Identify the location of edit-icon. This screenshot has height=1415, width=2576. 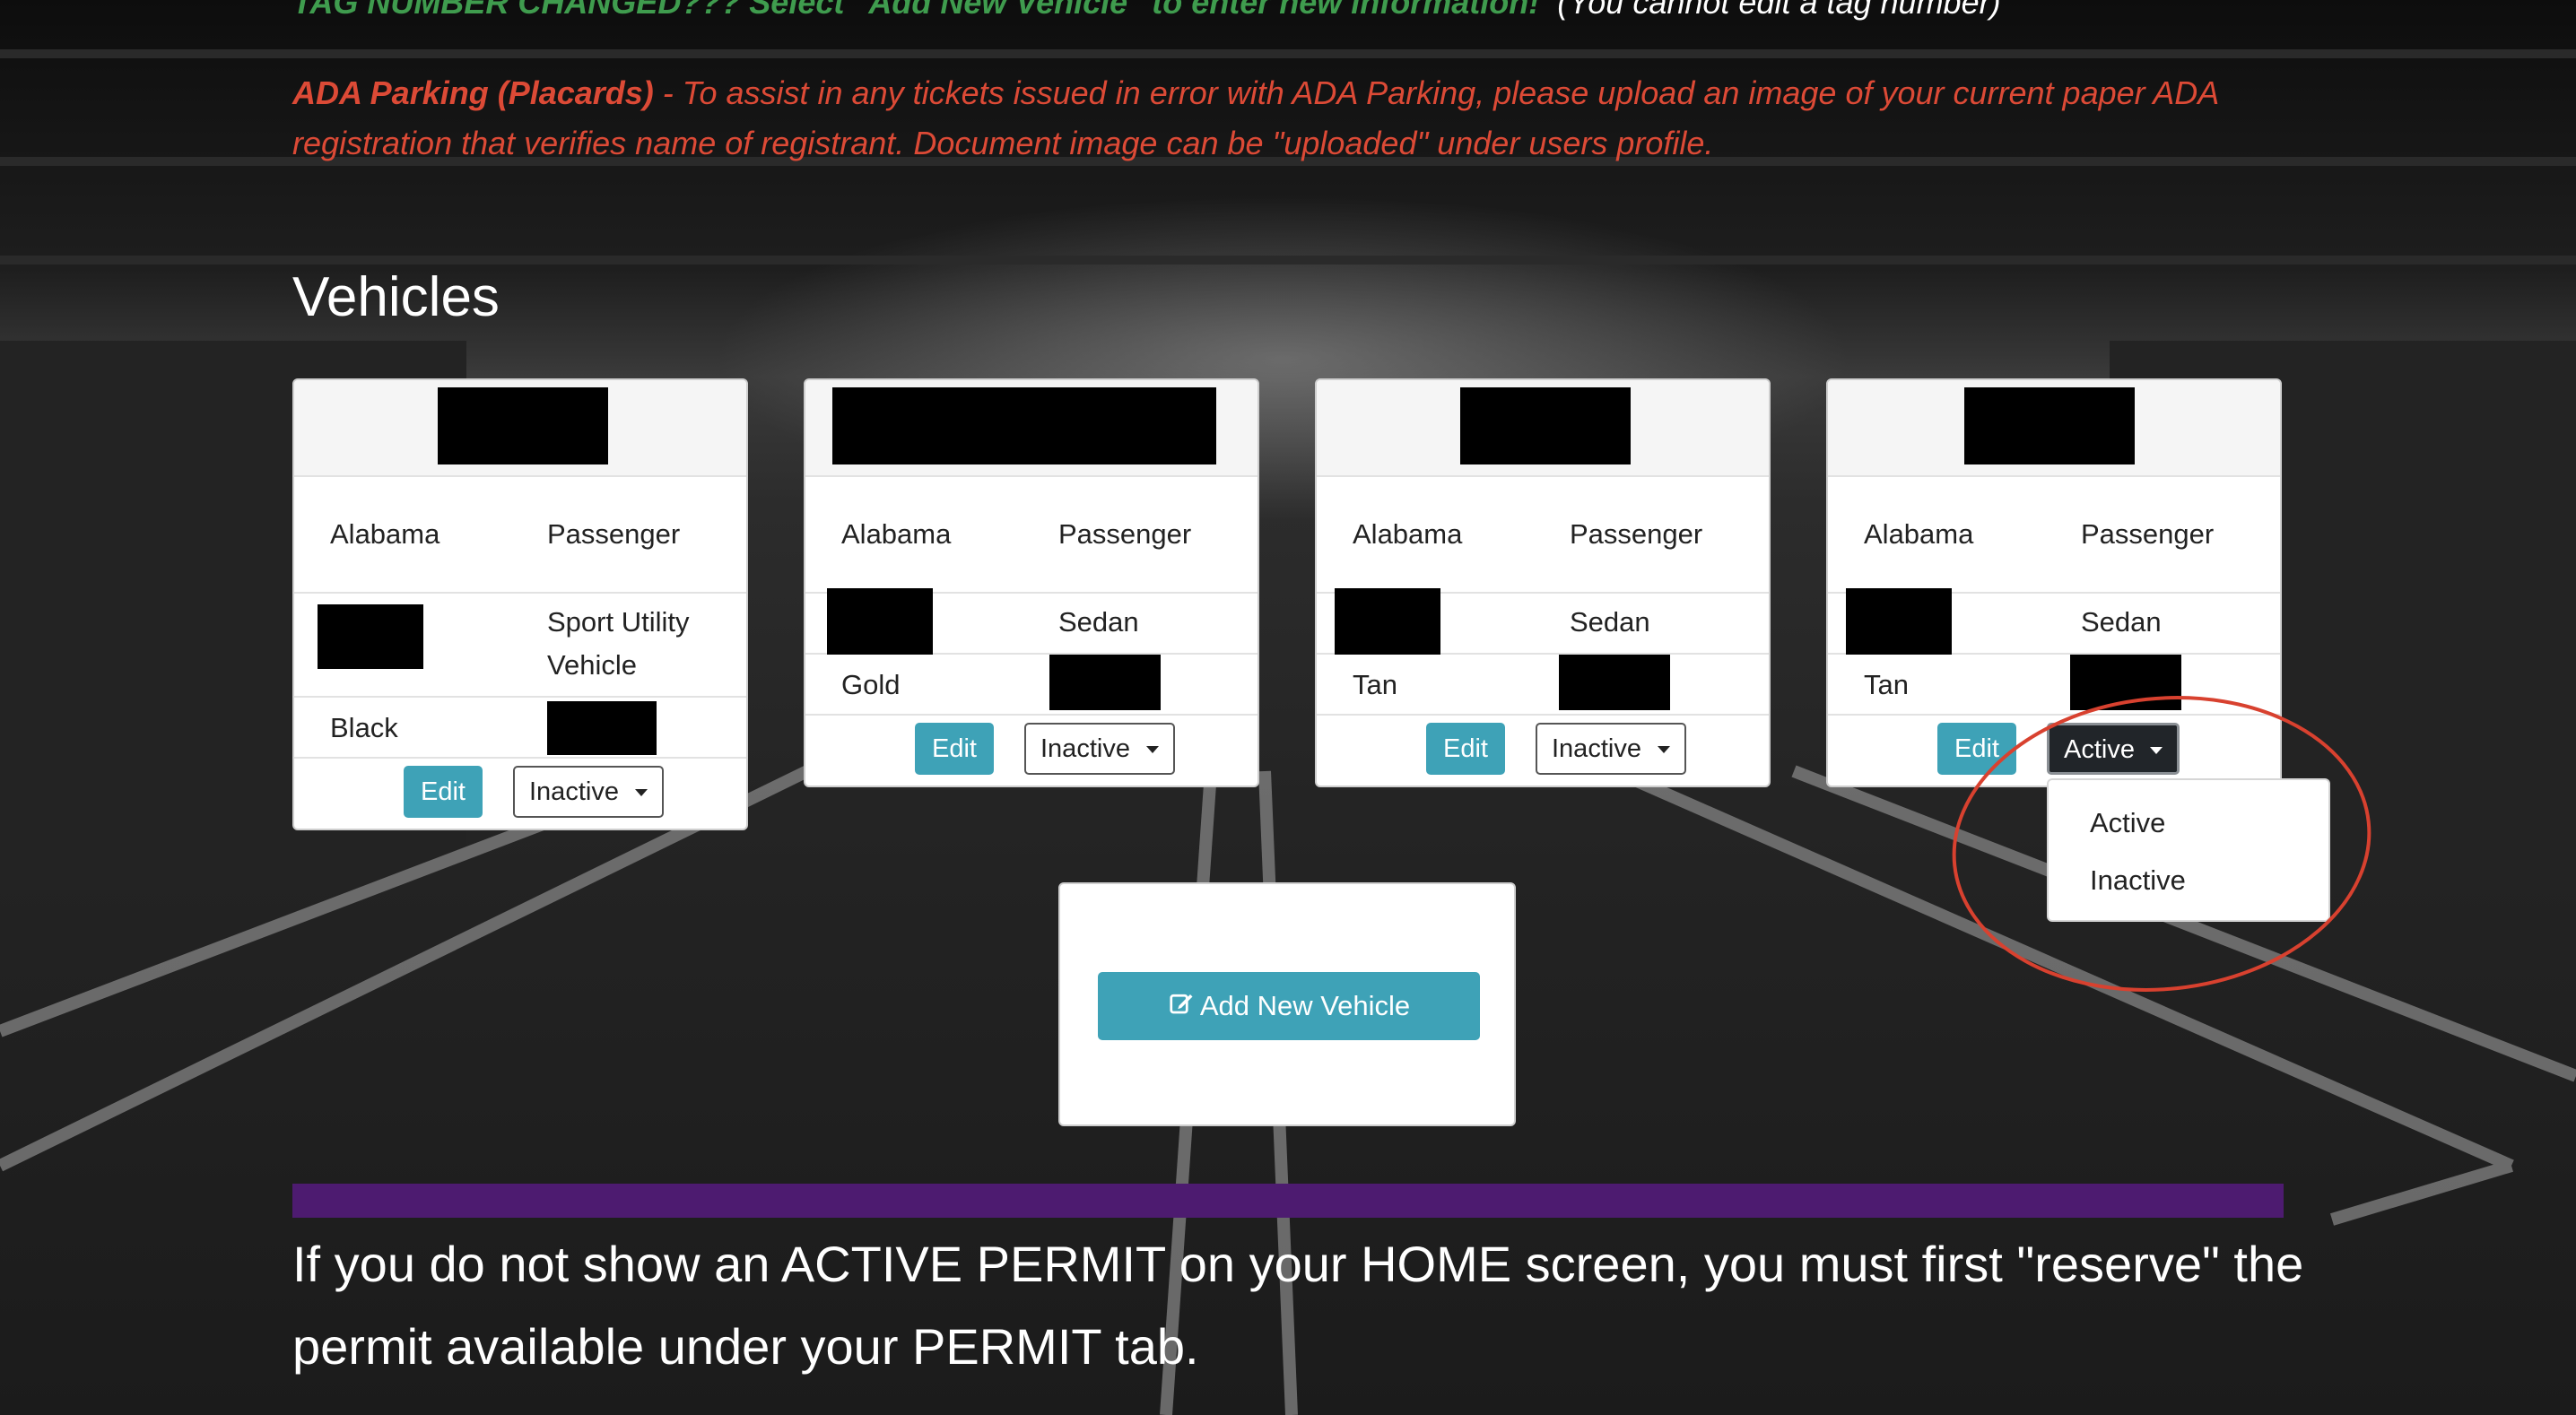
(1181, 1008).